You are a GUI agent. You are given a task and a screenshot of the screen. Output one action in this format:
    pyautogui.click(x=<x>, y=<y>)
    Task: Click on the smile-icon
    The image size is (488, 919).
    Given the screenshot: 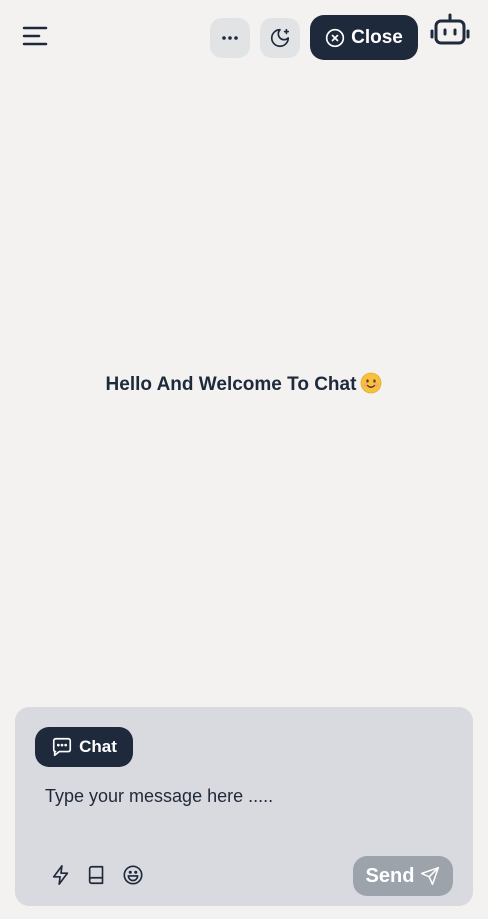 What is the action you would take?
    pyautogui.click(x=133, y=875)
    